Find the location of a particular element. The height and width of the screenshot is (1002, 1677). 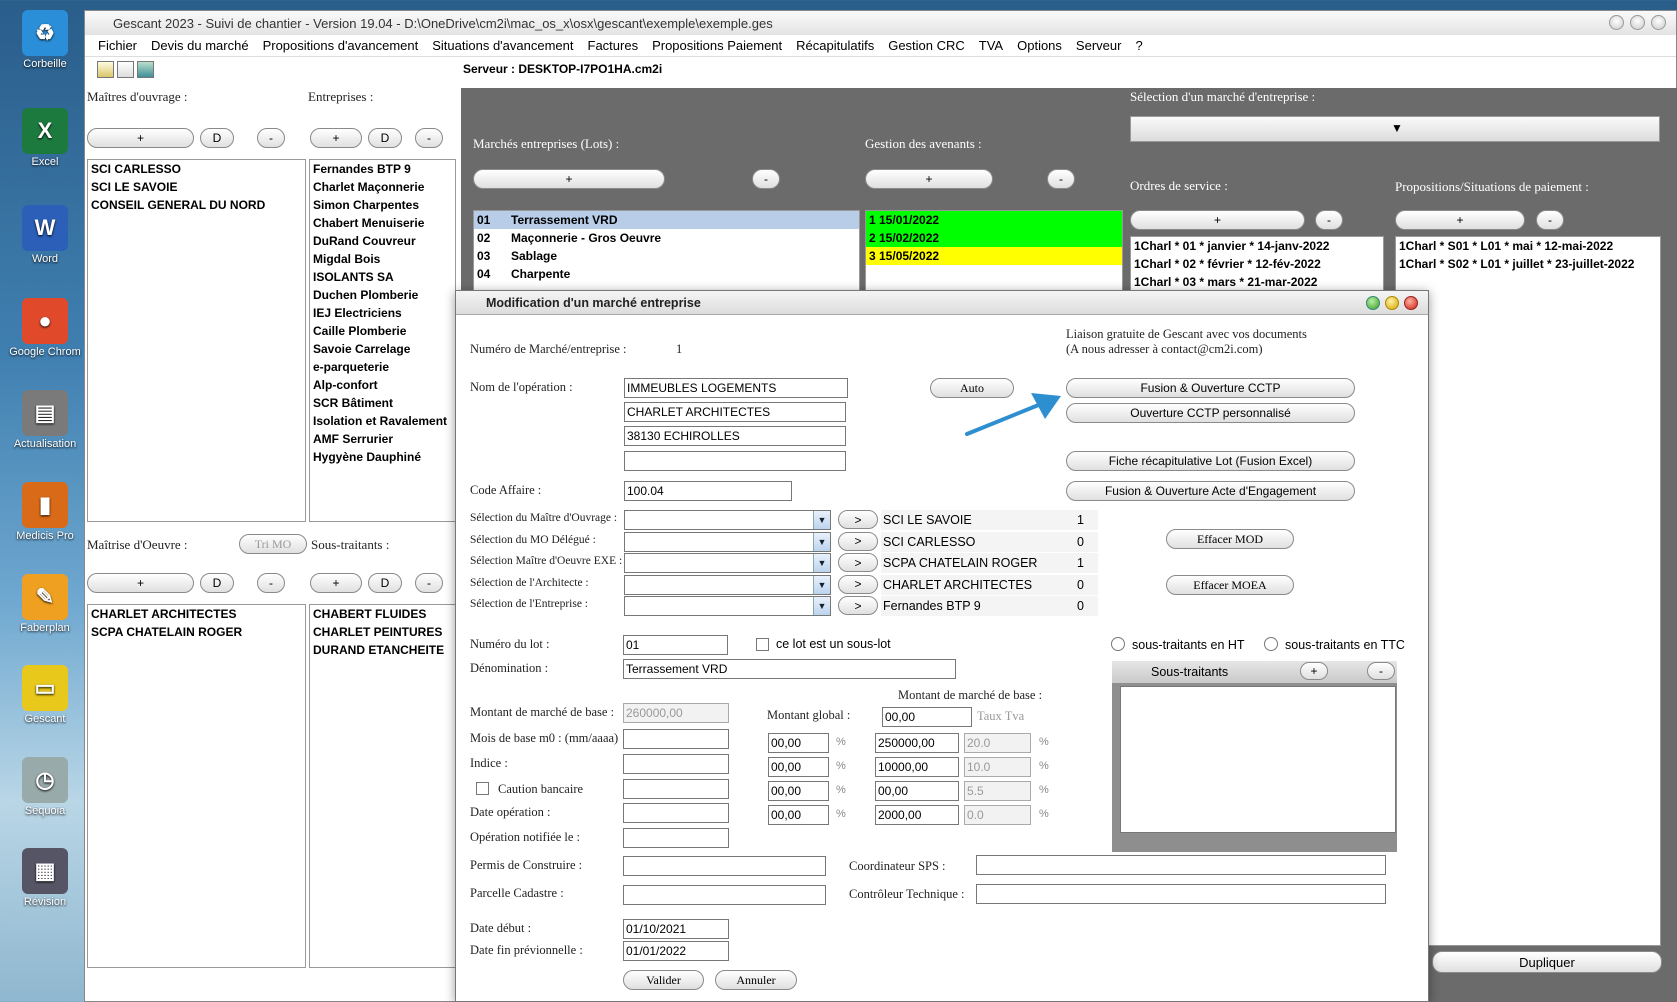

desktop-icon-gescant: ▭ Gescant is located at coordinates (45, 695).